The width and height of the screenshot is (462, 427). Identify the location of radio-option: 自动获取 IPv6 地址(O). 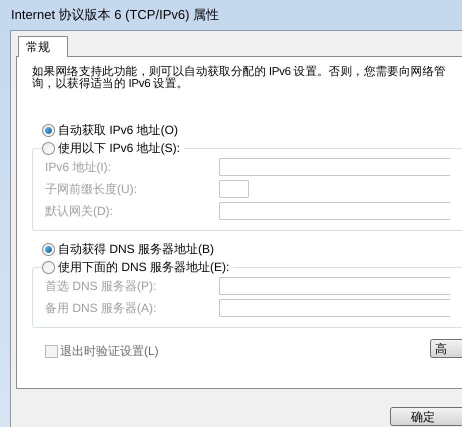
(247, 130).